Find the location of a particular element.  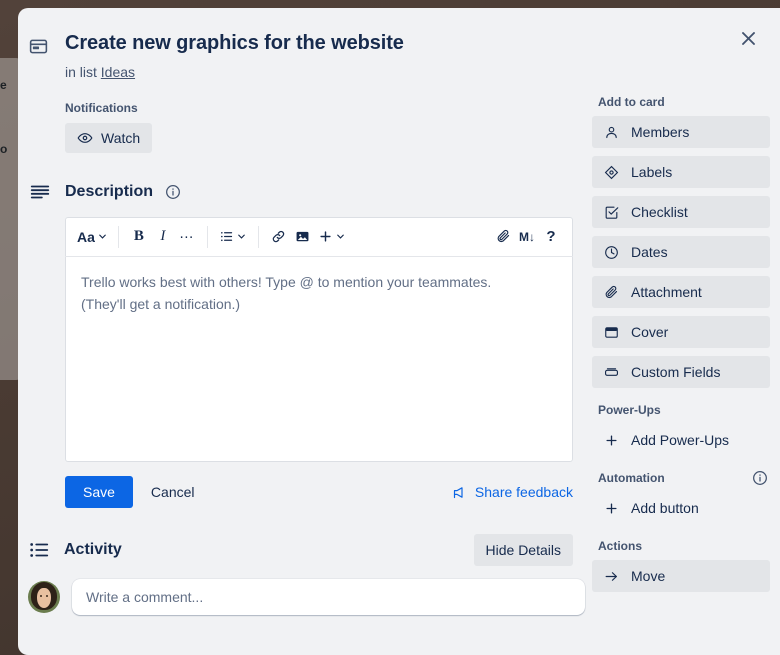

link-icon is located at coordinates (278, 236).